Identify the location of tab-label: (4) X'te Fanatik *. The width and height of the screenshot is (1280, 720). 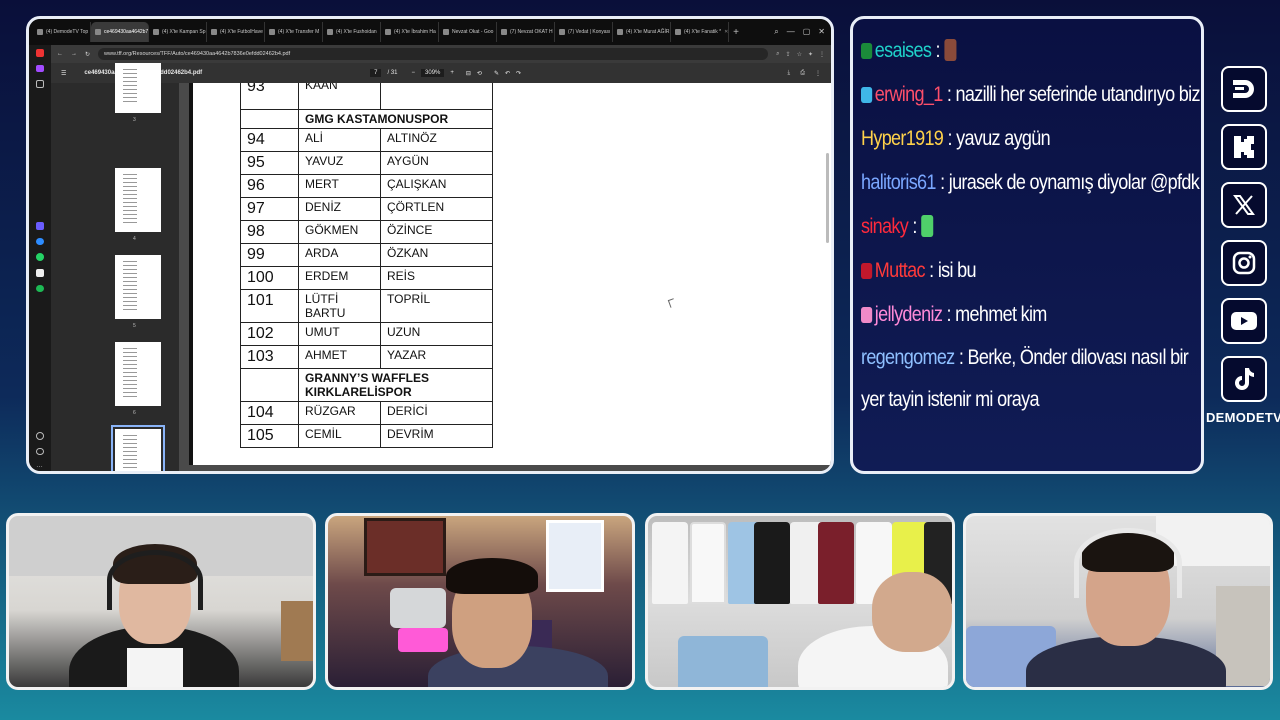
(703, 32).